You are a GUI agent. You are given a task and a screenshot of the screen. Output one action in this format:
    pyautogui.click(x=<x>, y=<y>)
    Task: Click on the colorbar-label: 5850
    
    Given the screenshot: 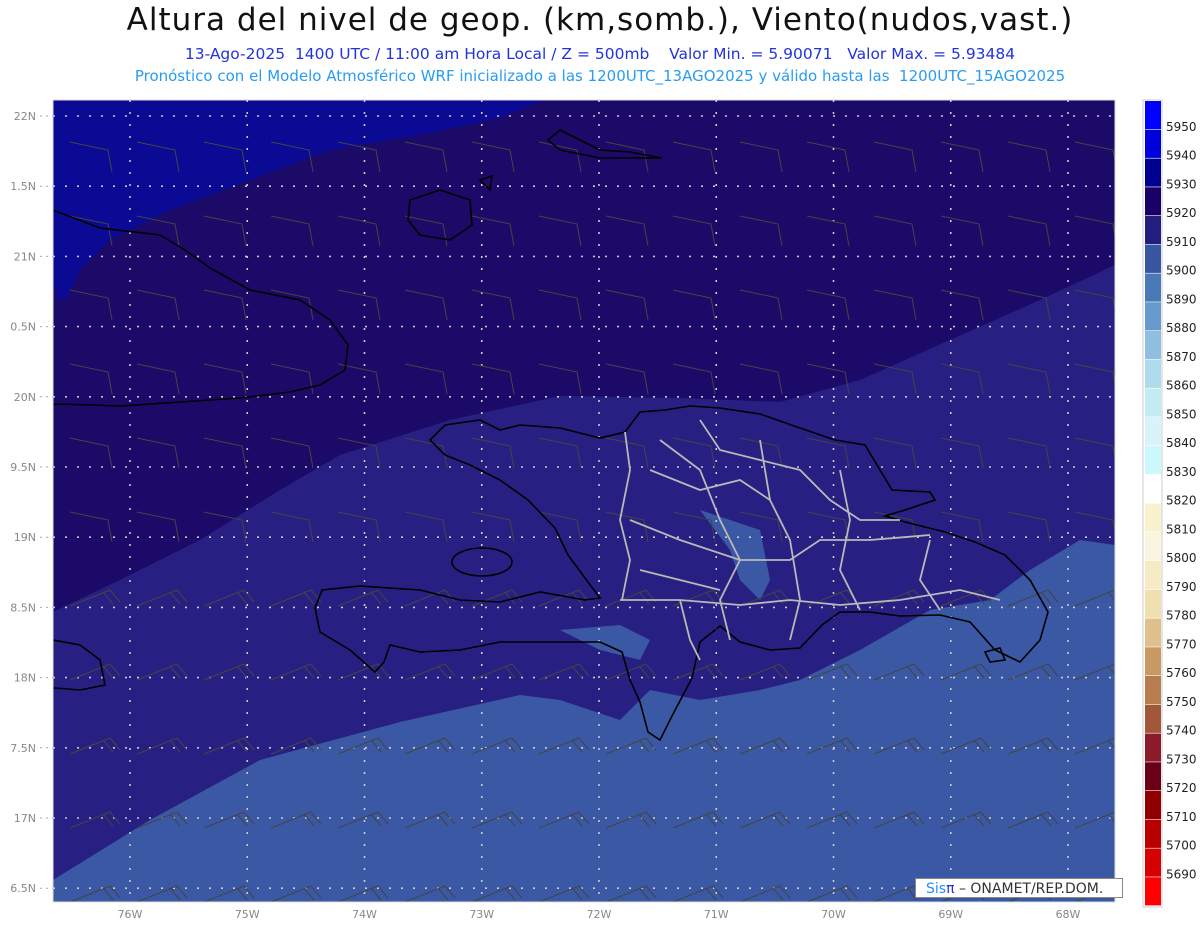 What is the action you would take?
    pyautogui.click(x=1181, y=414)
    